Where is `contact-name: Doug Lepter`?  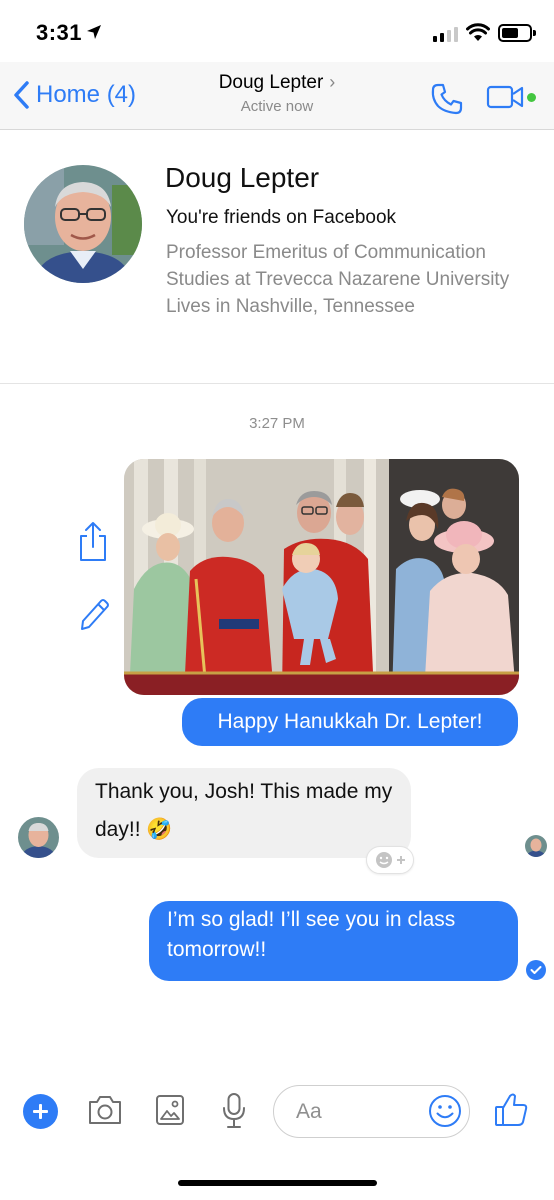 contact-name: Doug Lepter is located at coordinates (271, 82).